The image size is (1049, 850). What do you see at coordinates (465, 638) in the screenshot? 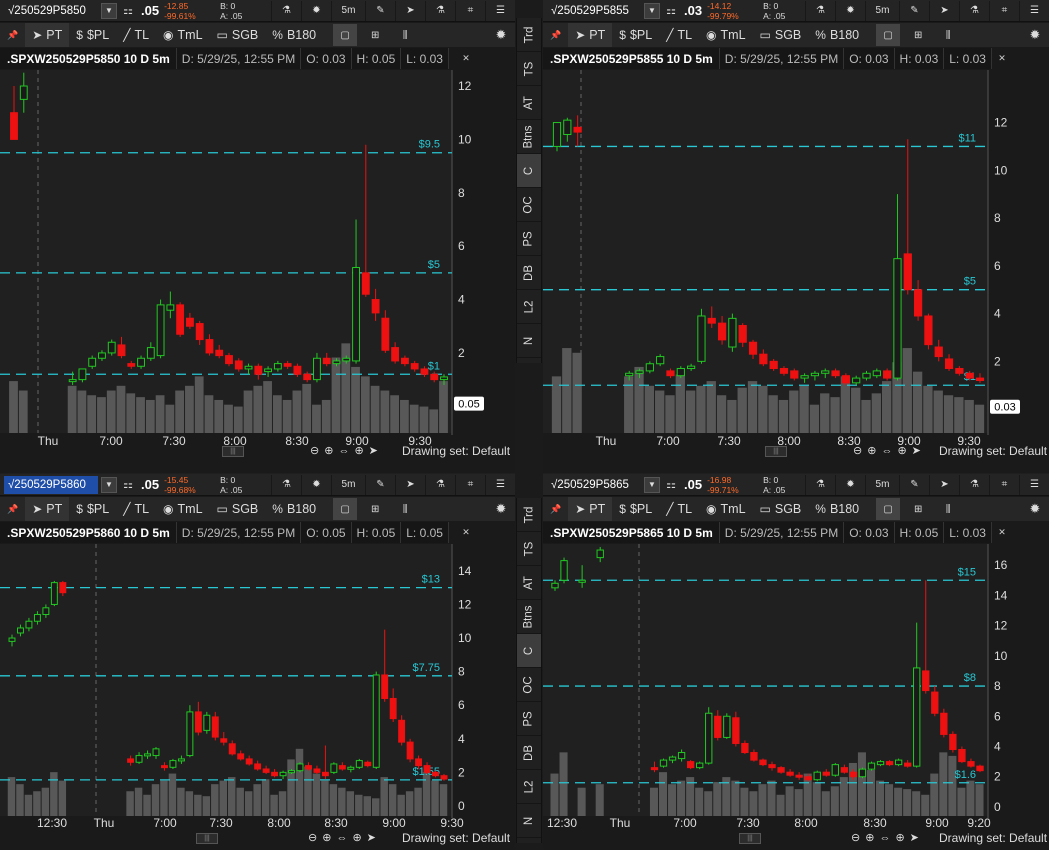
I see `y-tick-label: 10` at bounding box center [465, 638].